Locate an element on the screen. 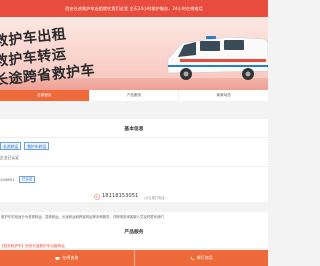 This screenshot has height=266, width=320. notice-text: 西安长途救护车出租就在我们这里 全天24小时救护服务，24小时在线电话 is located at coordinates (134, 8).